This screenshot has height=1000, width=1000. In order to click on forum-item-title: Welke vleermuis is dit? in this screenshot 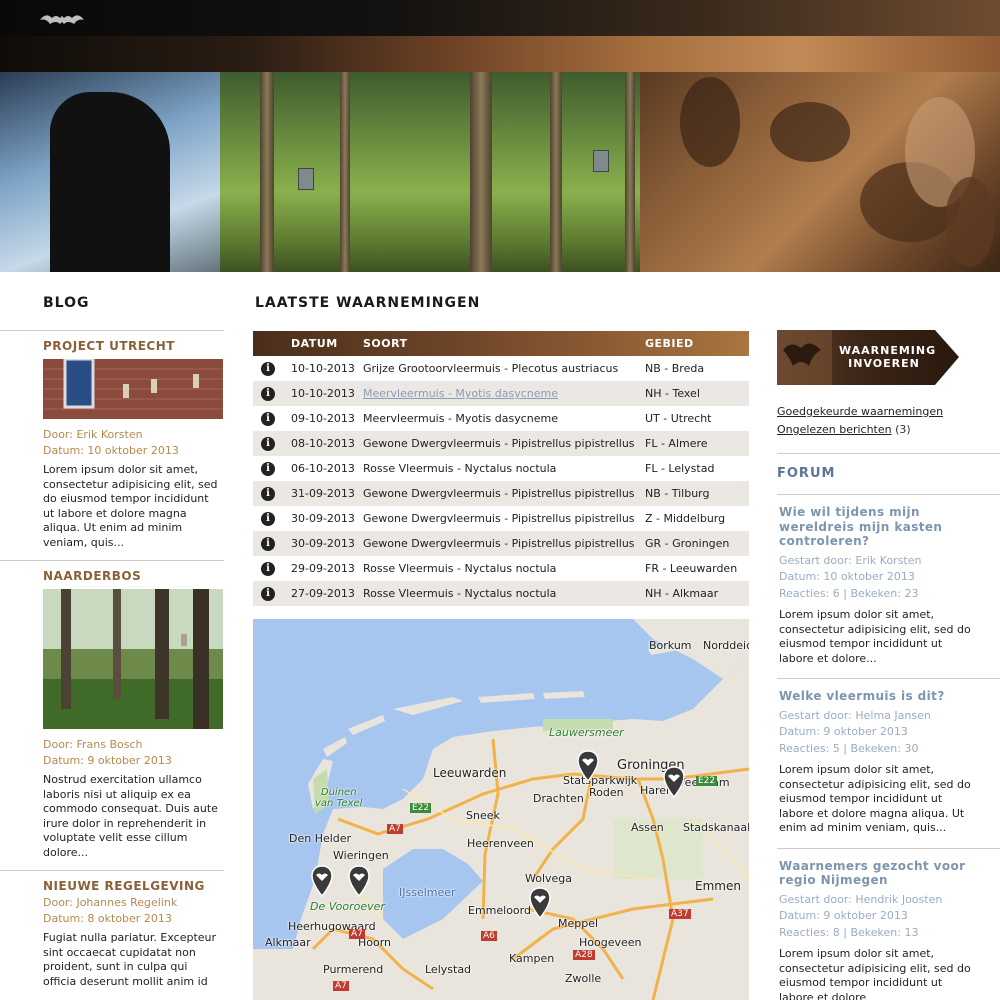, I will do `click(874, 696)`.